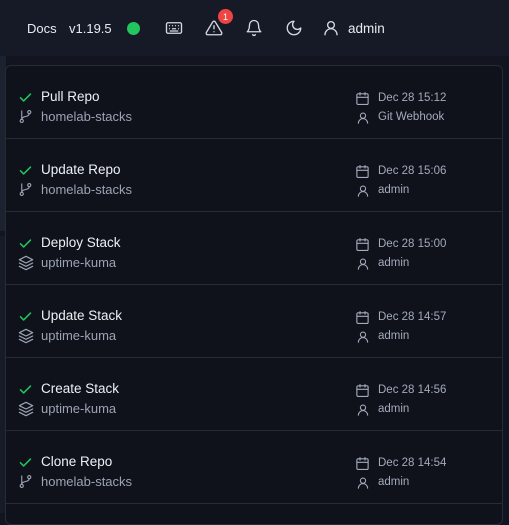 Image resolution: width=509 pixels, height=525 pixels. I want to click on update-row: Create Stack uptime-kuma Dec 28 14:56 admin, so click(254, 394).